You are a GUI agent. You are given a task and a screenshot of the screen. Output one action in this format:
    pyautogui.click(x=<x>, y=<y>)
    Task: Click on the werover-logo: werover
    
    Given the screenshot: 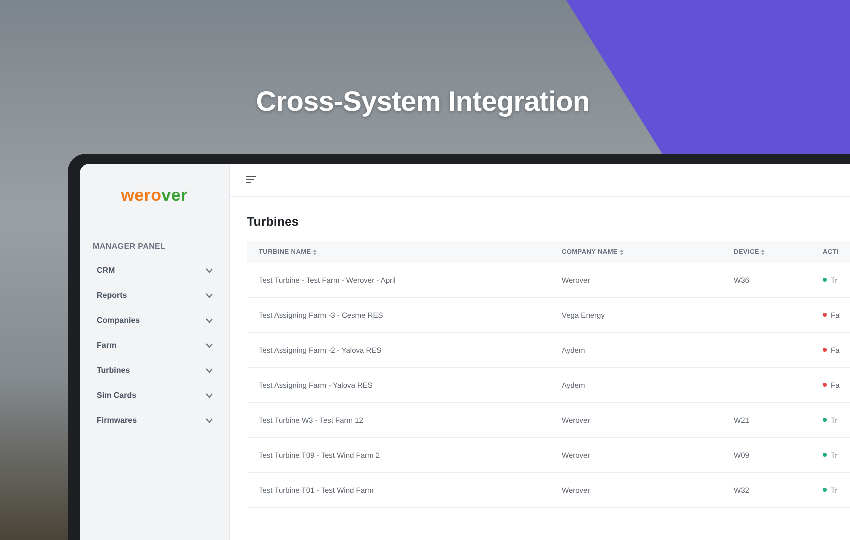 What is the action you would take?
    pyautogui.click(x=154, y=196)
    